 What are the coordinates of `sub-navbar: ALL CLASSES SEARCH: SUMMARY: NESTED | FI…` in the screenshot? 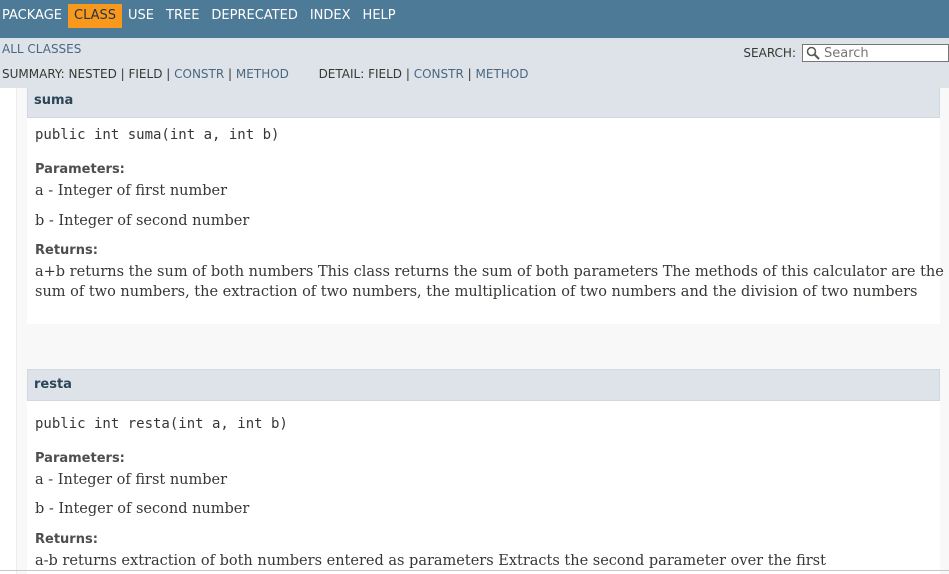 It's located at (474, 63).